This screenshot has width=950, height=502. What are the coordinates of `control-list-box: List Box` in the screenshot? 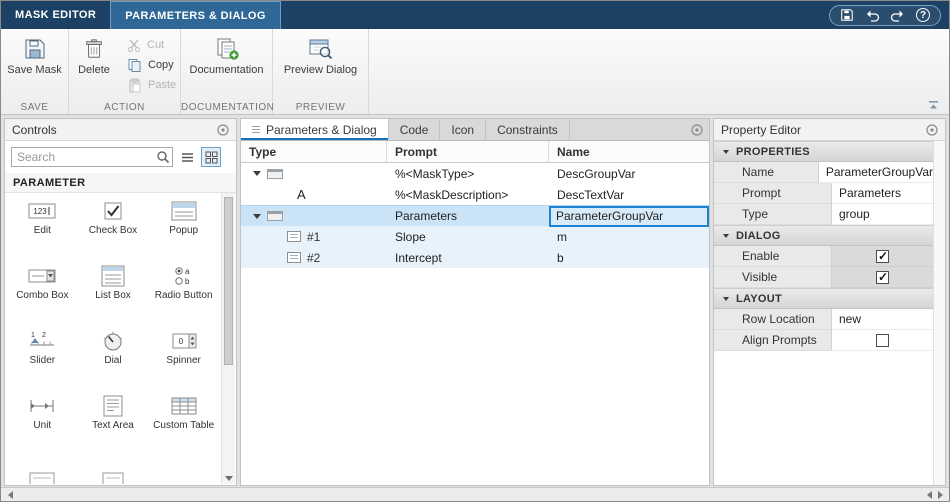 It's located at (113, 290).